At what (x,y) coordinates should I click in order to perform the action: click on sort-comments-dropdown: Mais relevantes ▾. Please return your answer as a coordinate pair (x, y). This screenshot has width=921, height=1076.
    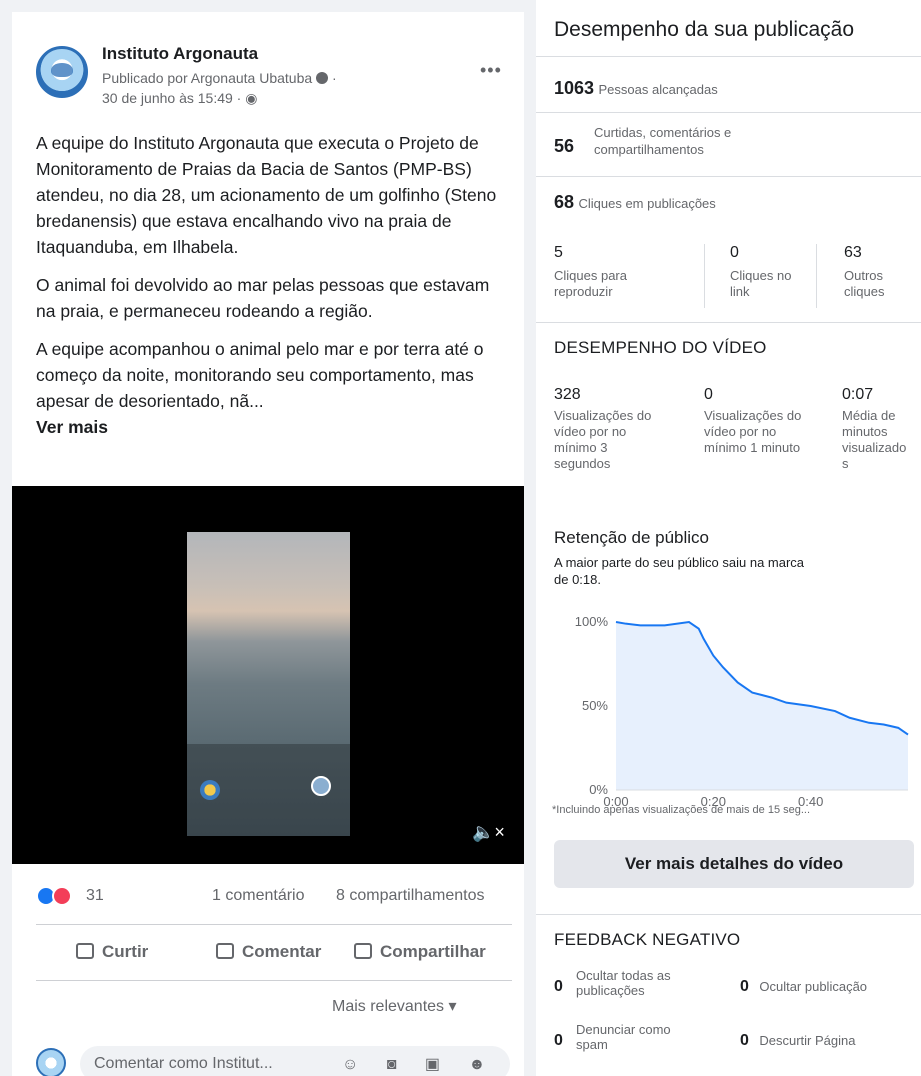
    Looking at the image, I should click on (394, 1006).